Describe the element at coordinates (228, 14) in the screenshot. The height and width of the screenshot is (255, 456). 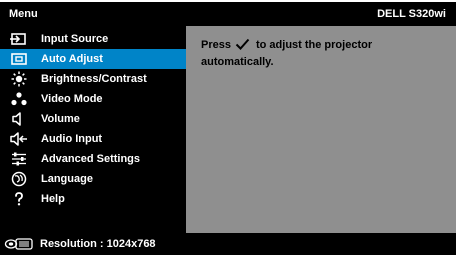
I see `osd-header: Menu DELL S320wi` at that location.